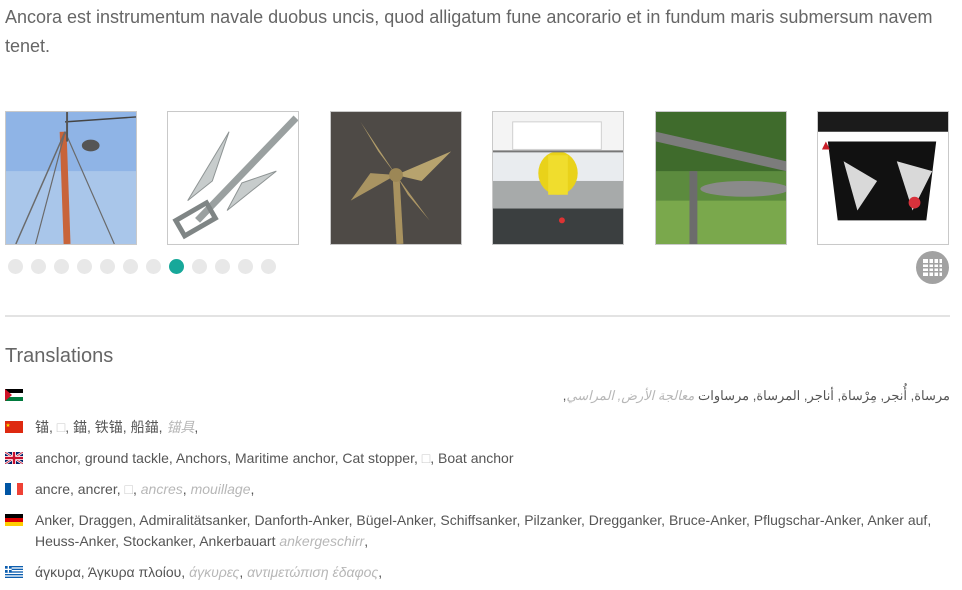 This screenshot has width=962, height=590. What do you see at coordinates (322, 541) in the screenshot?
I see `translation-terms-secondary: ankergeschirr` at bounding box center [322, 541].